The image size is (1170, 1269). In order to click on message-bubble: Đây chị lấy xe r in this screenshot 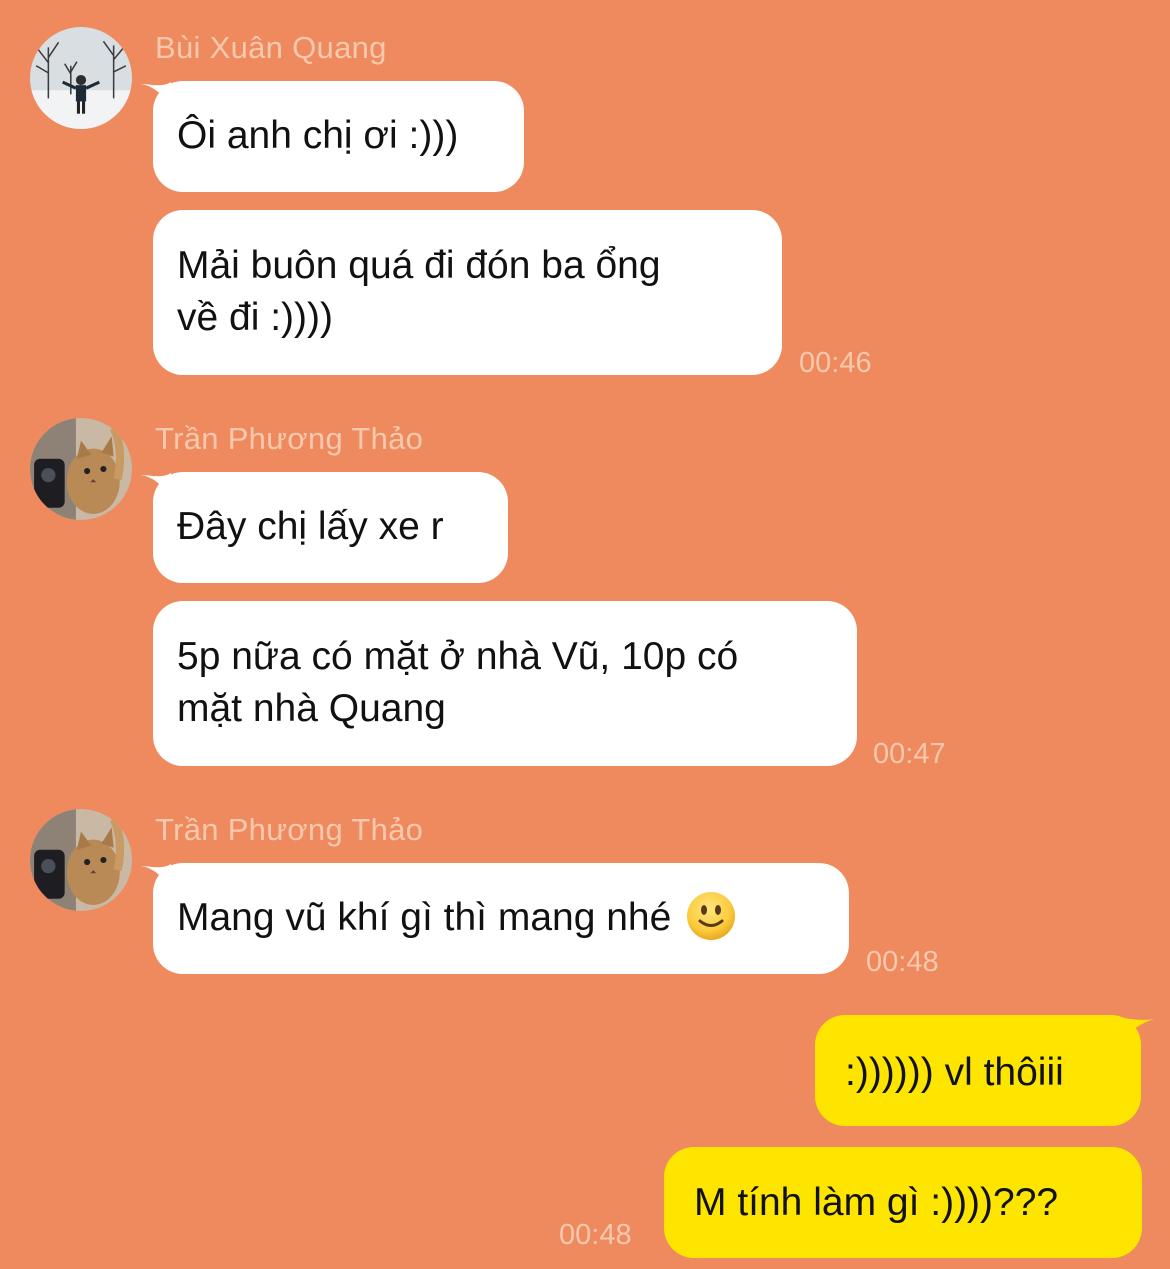, I will do `click(330, 527)`.